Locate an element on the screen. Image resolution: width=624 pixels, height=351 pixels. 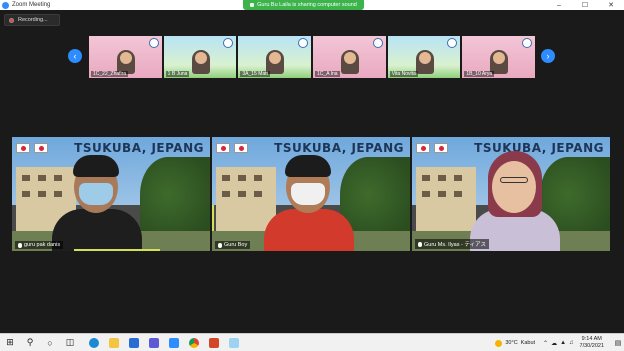
taskbar-explorer is located at coordinates (114, 342).